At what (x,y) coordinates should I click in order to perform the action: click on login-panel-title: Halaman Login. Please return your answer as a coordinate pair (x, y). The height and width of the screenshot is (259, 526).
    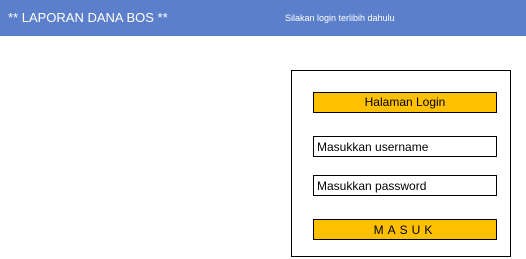
    Looking at the image, I should click on (405, 102).